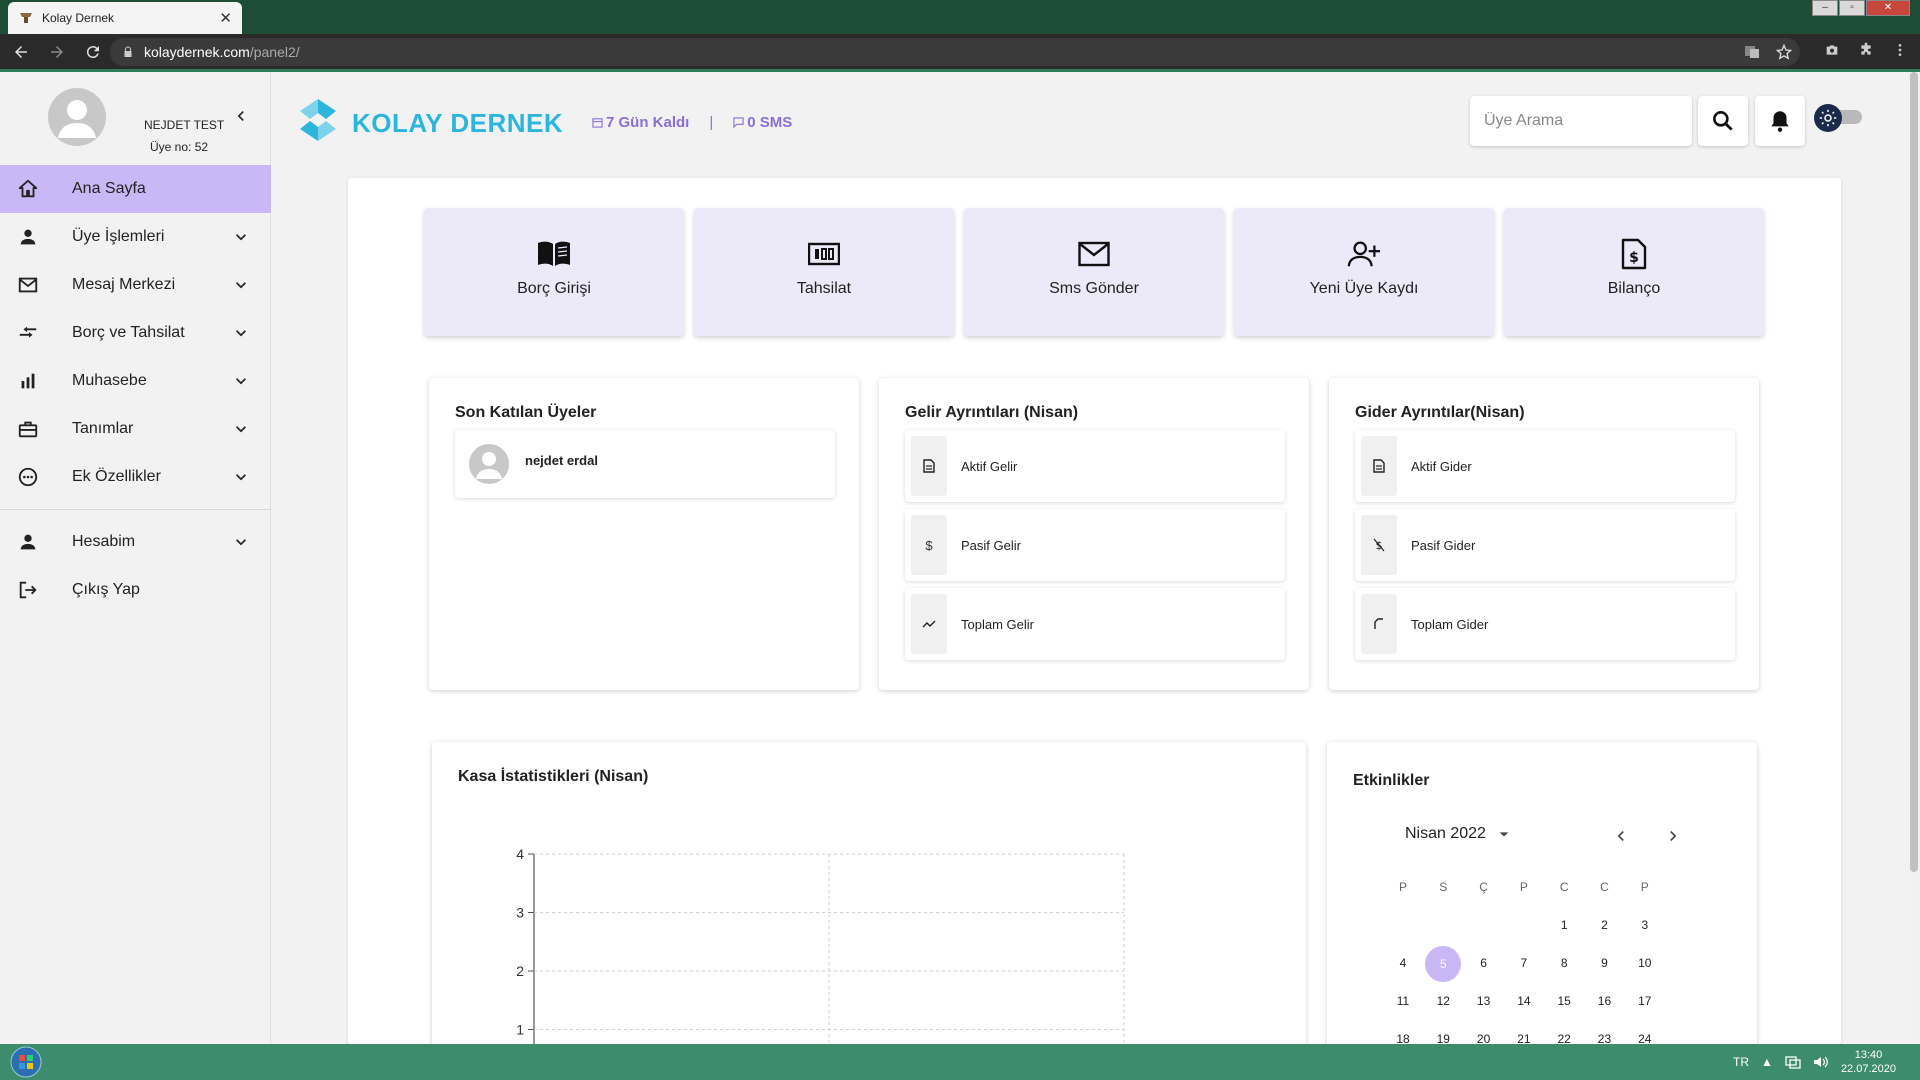 The width and height of the screenshot is (1920, 1080). I want to click on scrollbar-thumb, so click(1914, 472).